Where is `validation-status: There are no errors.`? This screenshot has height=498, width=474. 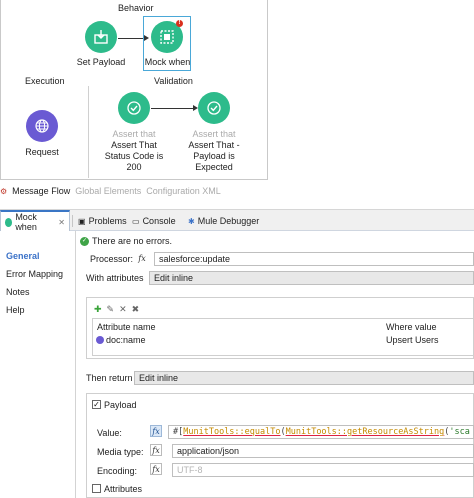
validation-status: There are no errors. is located at coordinates (132, 241).